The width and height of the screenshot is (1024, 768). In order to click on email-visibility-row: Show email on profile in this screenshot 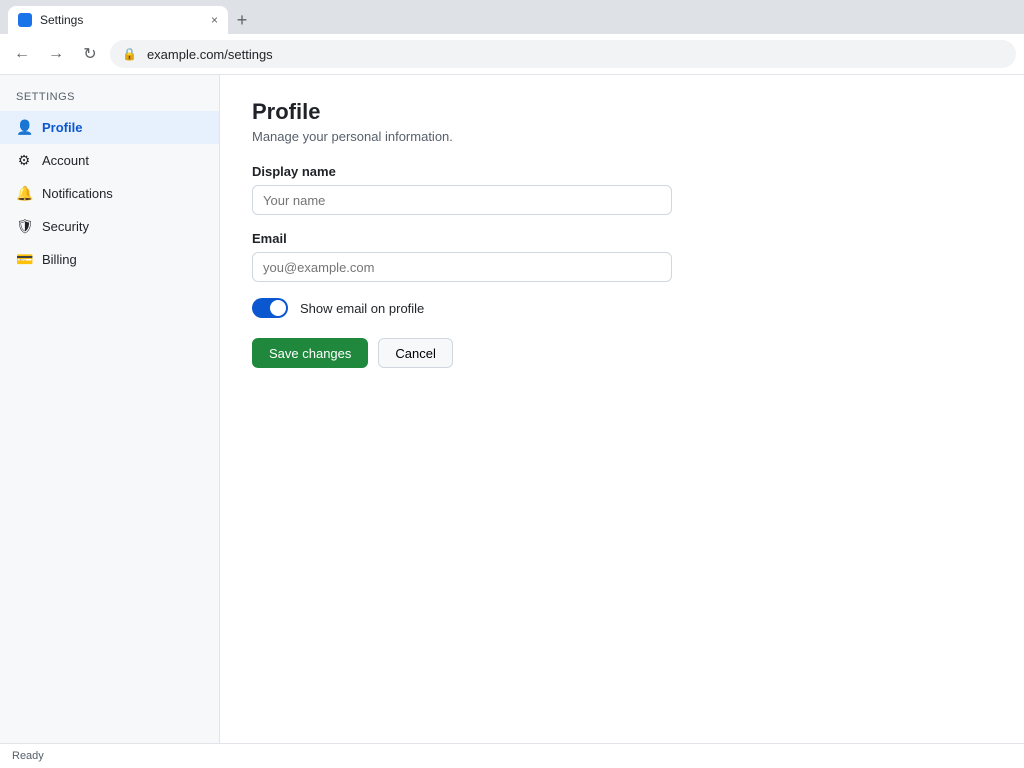, I will do `click(622, 308)`.